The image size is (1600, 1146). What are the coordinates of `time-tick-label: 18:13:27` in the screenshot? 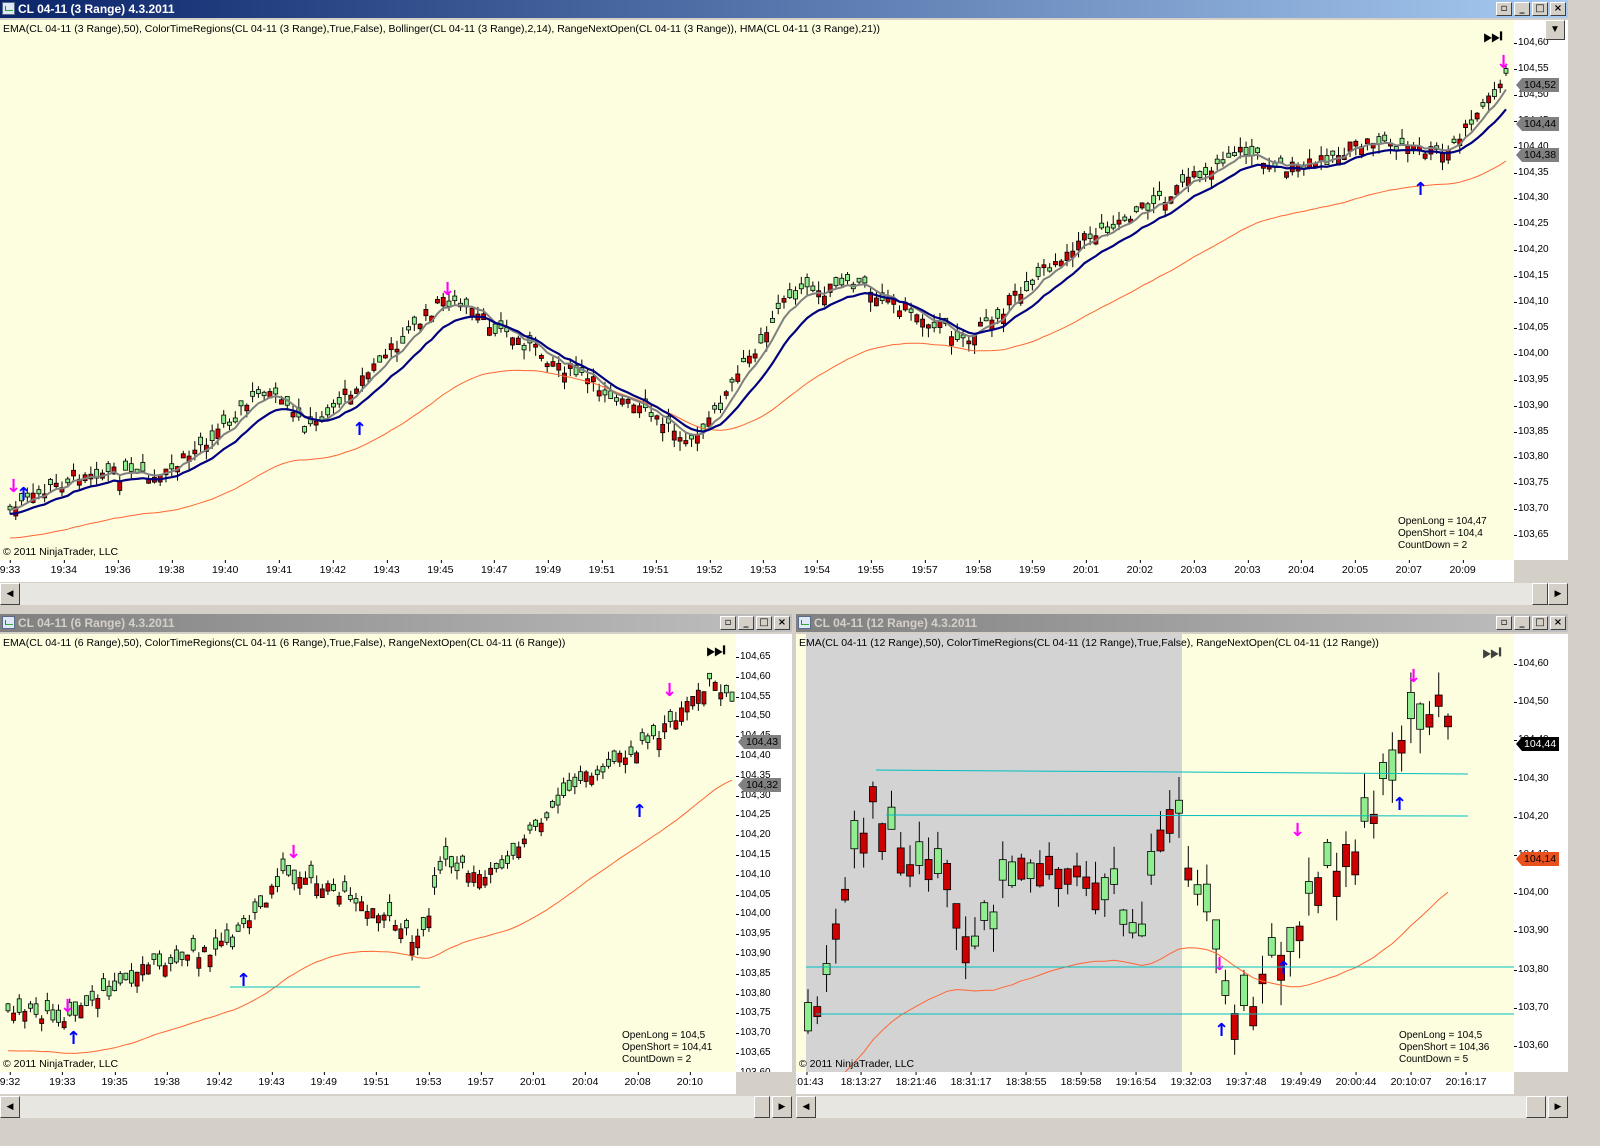 It's located at (861, 1080).